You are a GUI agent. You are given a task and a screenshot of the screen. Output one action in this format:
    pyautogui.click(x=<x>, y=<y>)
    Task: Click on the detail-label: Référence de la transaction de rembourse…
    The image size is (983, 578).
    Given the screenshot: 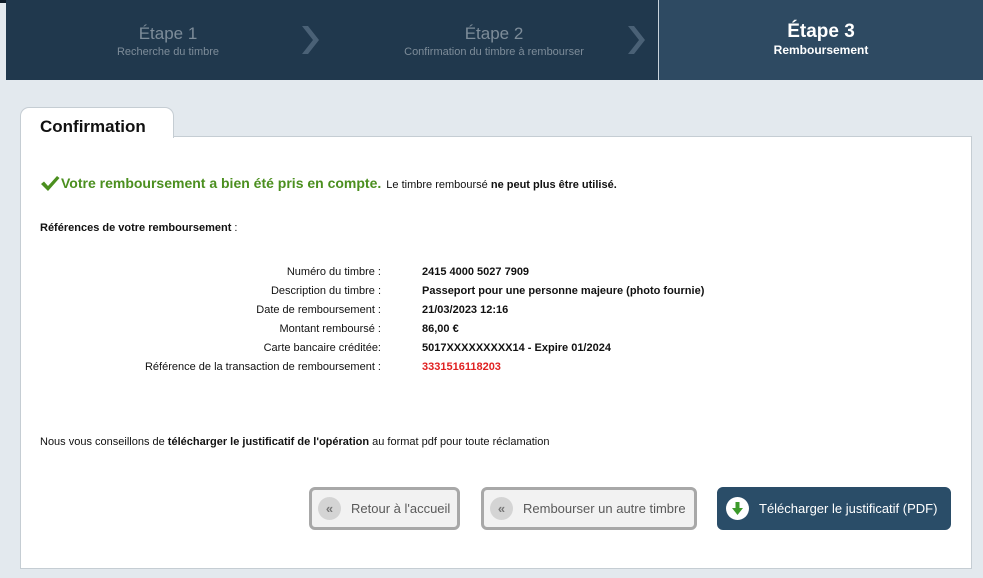 What is the action you would take?
    pyautogui.click(x=262, y=367)
    